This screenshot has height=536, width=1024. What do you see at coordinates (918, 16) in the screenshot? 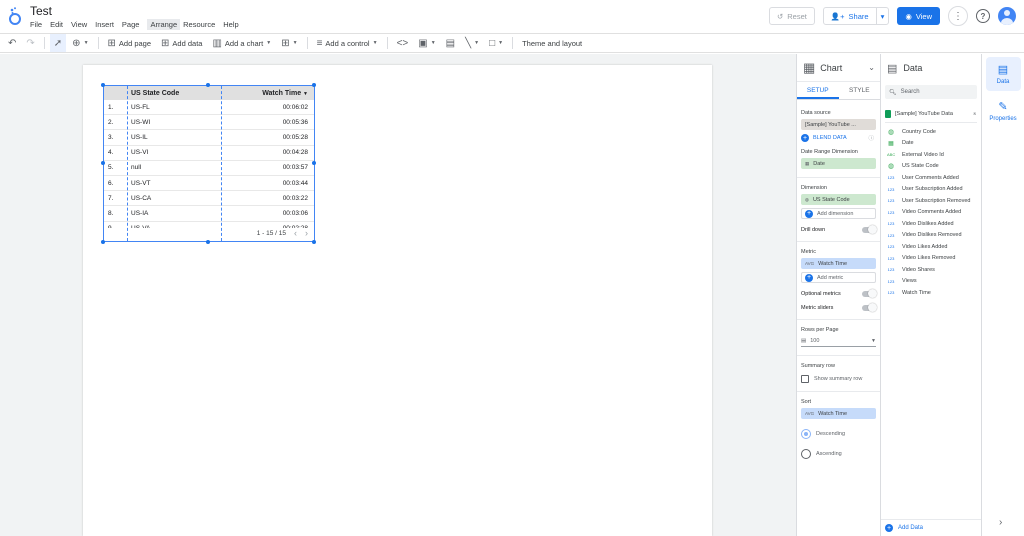
I see `view-button: ◉ View` at bounding box center [918, 16].